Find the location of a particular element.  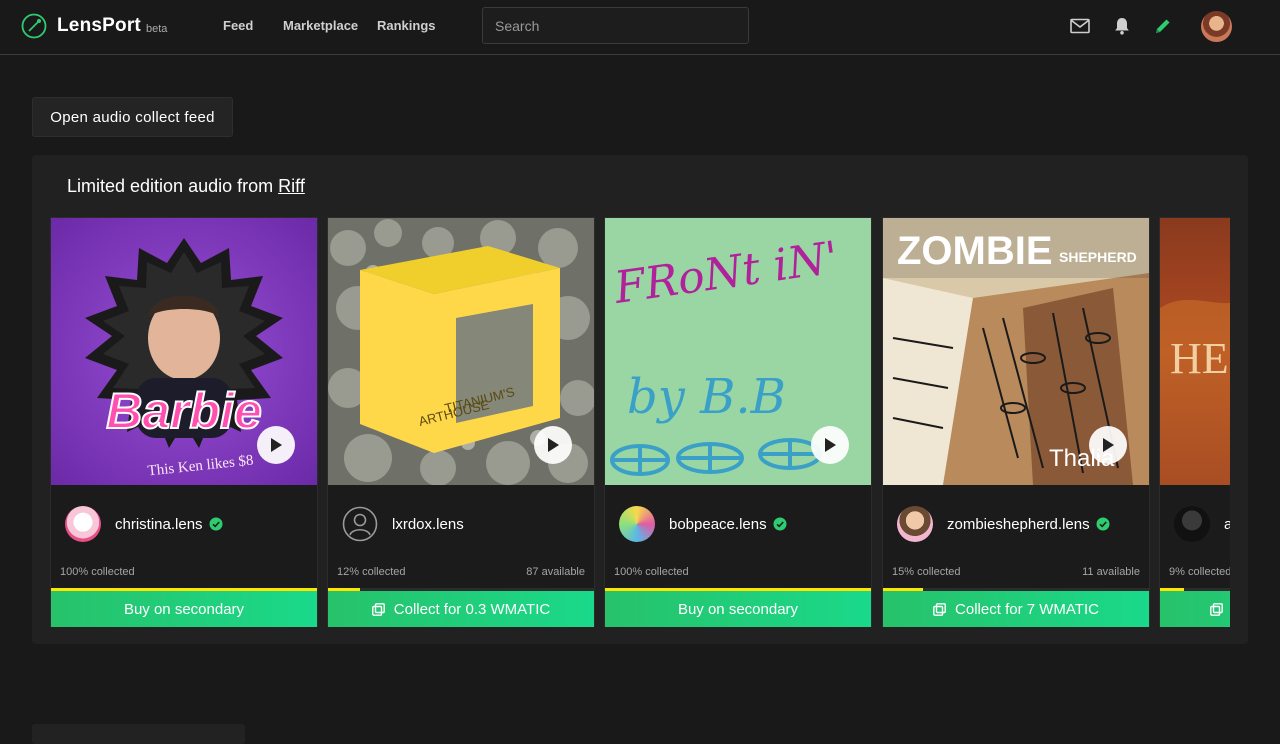

button-label: Collect for 7 WMATIC is located at coordinates (1027, 609).